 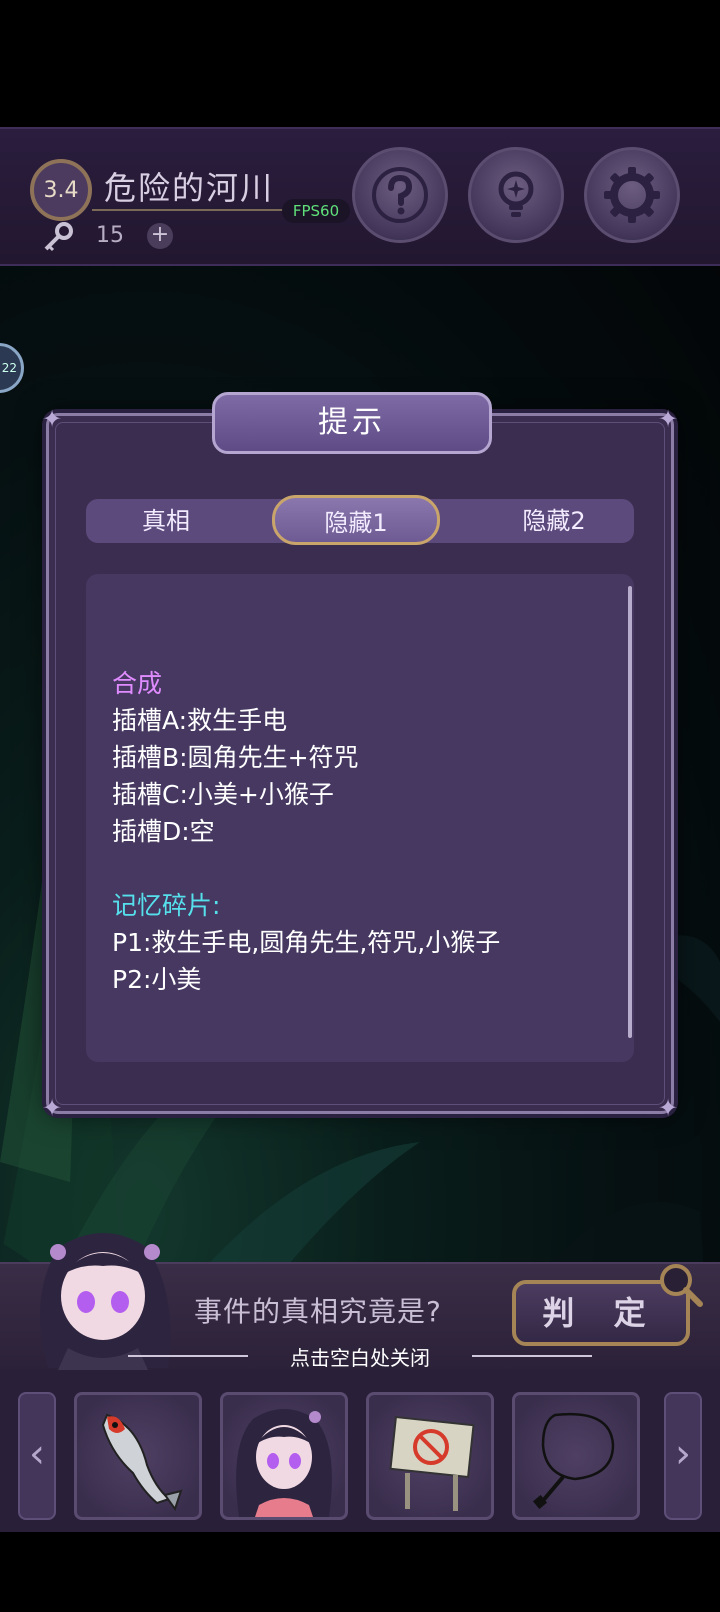 What do you see at coordinates (58, 237) in the screenshot?
I see `key-icon` at bounding box center [58, 237].